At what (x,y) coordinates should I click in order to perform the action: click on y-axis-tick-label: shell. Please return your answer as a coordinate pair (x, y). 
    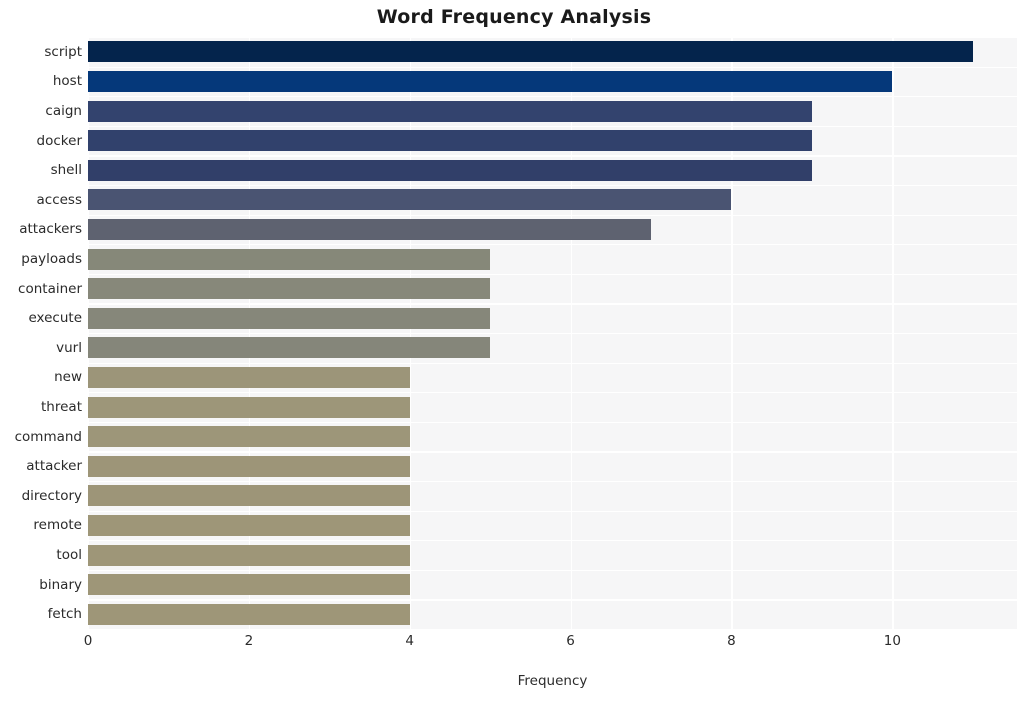
    Looking at the image, I should click on (66, 170).